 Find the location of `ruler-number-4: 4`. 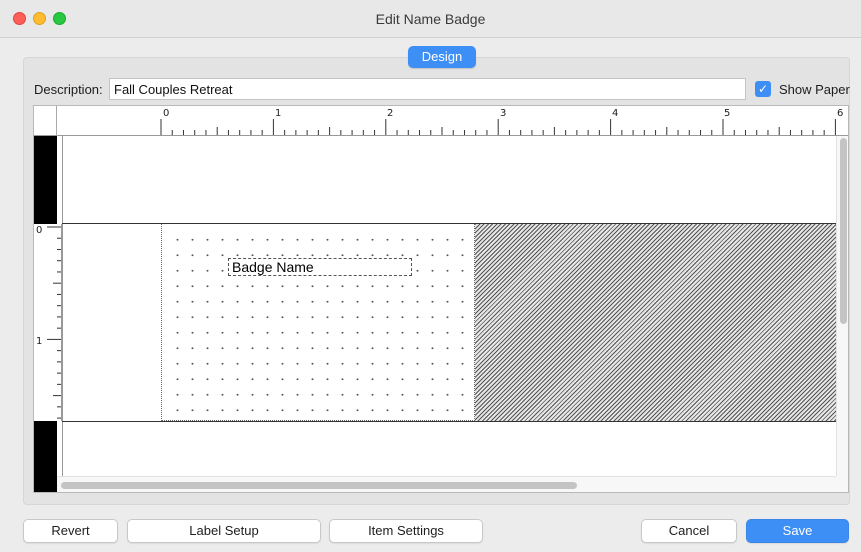

ruler-number-4: 4 is located at coordinates (615, 113).